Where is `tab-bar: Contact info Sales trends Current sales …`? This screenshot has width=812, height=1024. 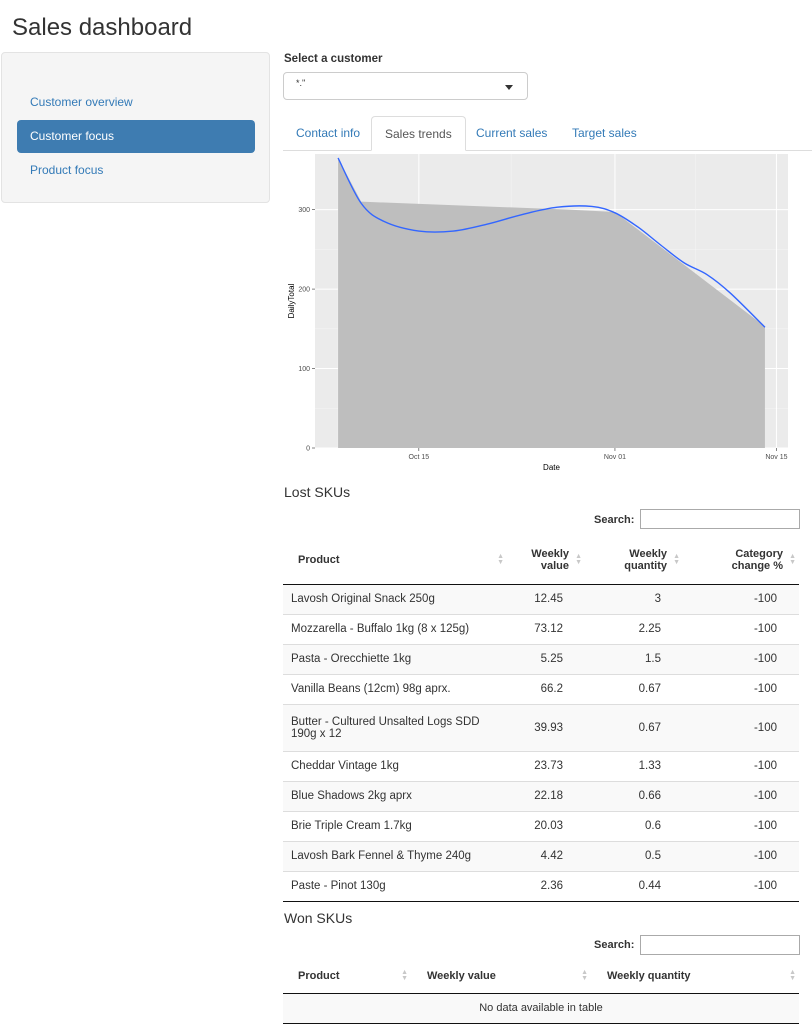
tab-bar: Contact info Sales trends Current sales … is located at coordinates (547, 133).